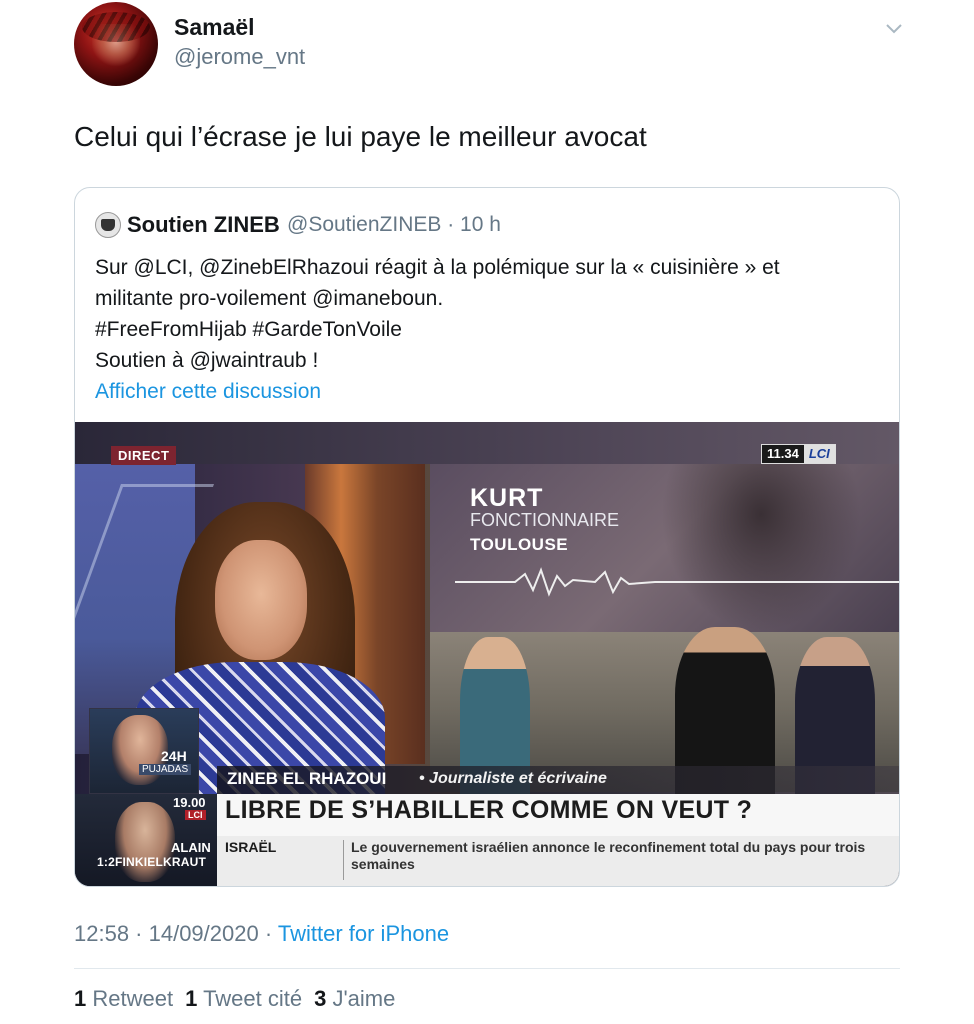  Describe the element at coordinates (320, 998) in the screenshot. I see `likes-count: 3` at that location.